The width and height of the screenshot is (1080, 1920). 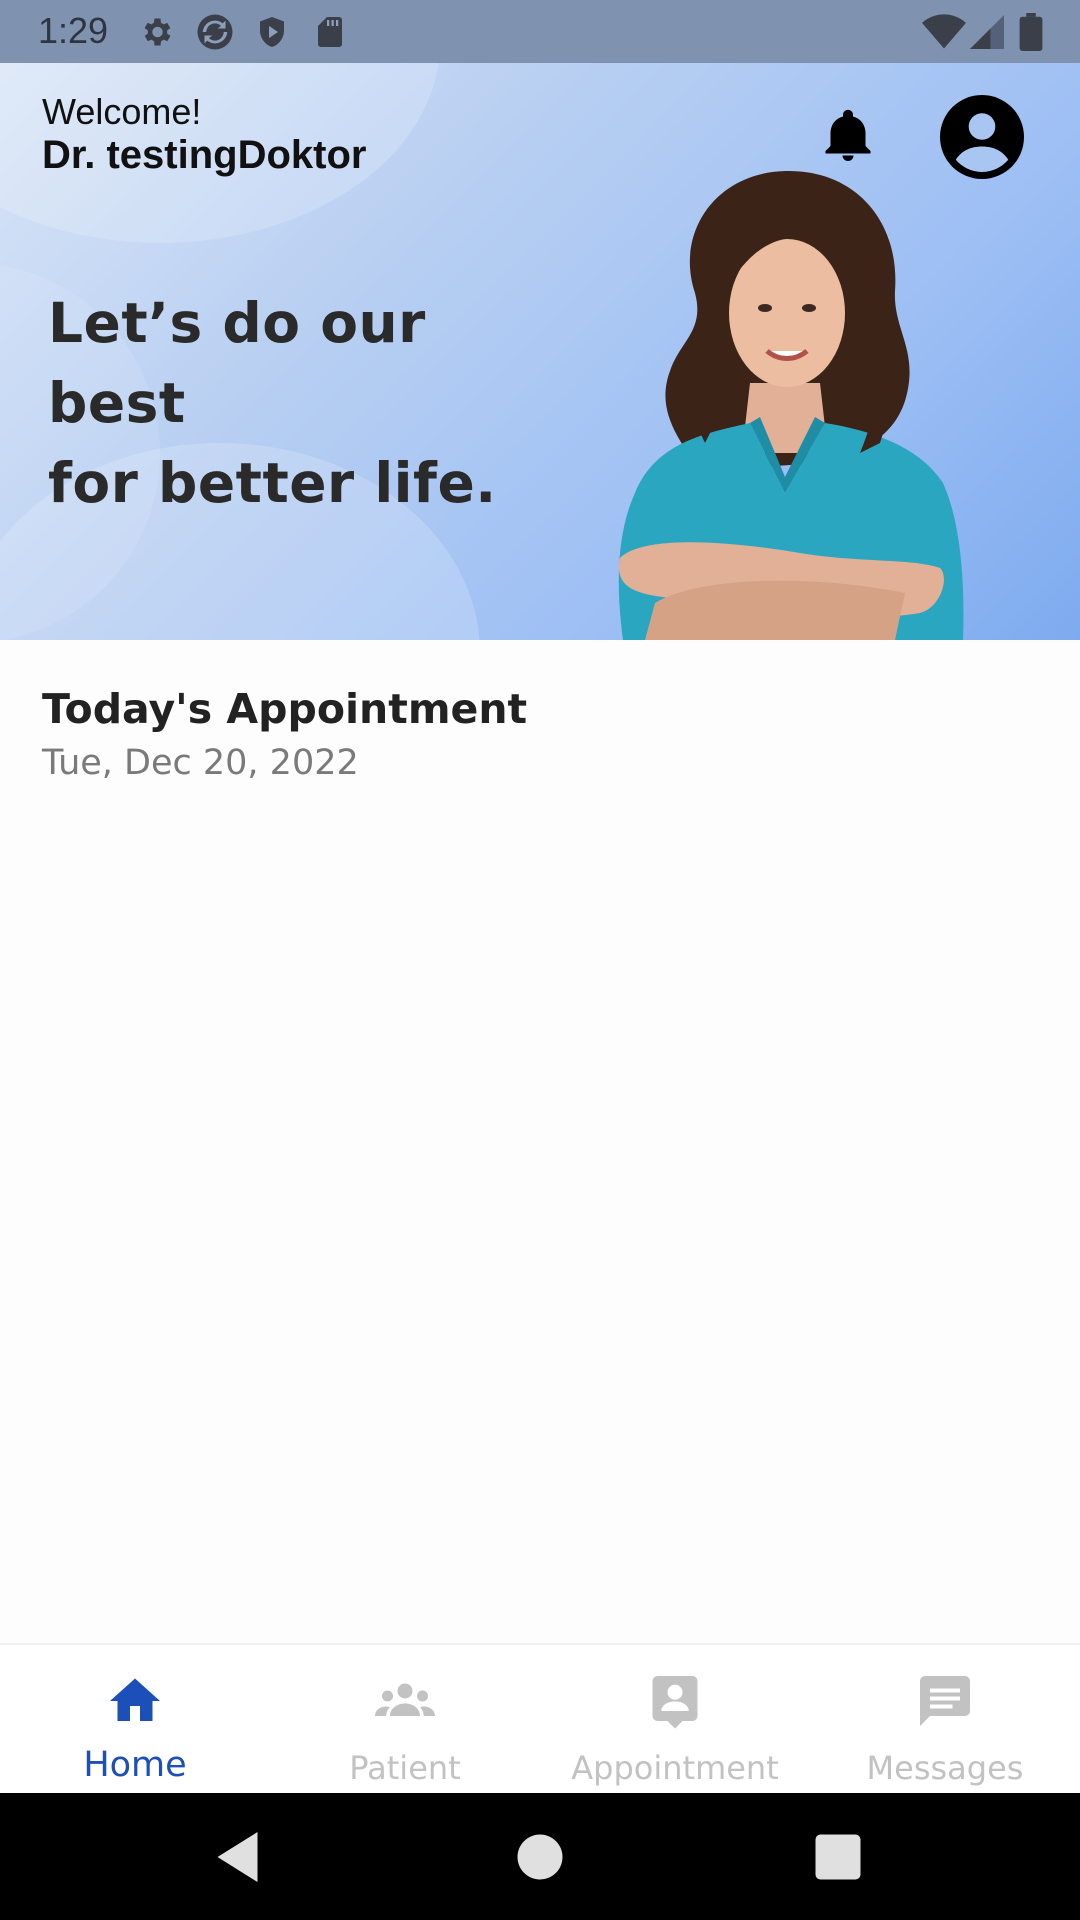 I want to click on sync-icon, so click(x=215, y=32).